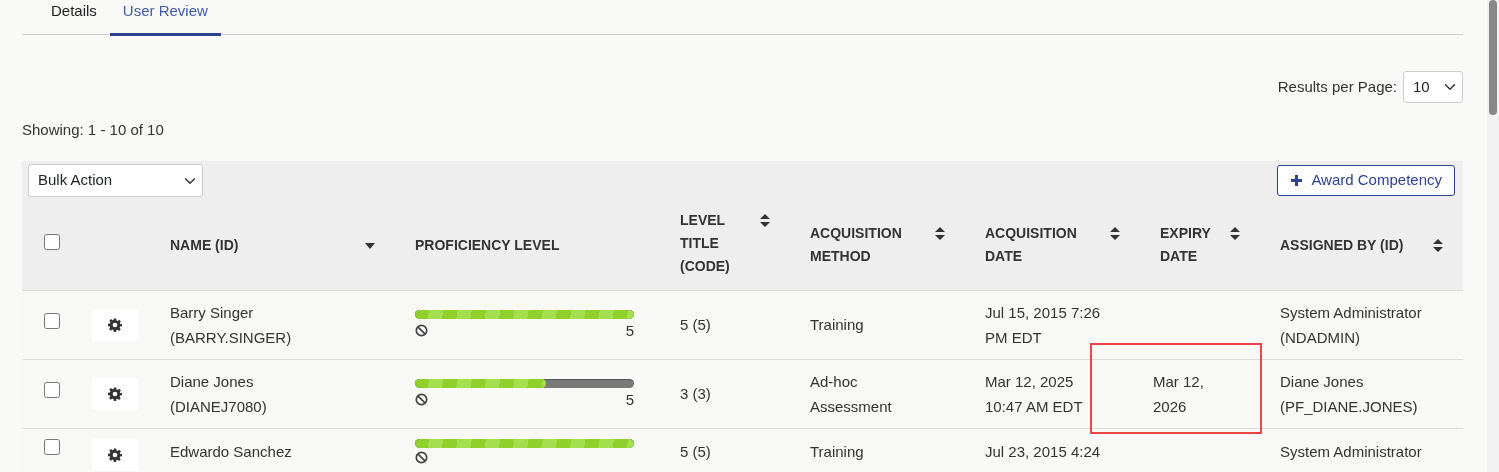 This screenshot has width=1499, height=472. What do you see at coordinates (710, 243) in the screenshot?
I see `column-header: LEVEL TITLE (CODE)` at bounding box center [710, 243].